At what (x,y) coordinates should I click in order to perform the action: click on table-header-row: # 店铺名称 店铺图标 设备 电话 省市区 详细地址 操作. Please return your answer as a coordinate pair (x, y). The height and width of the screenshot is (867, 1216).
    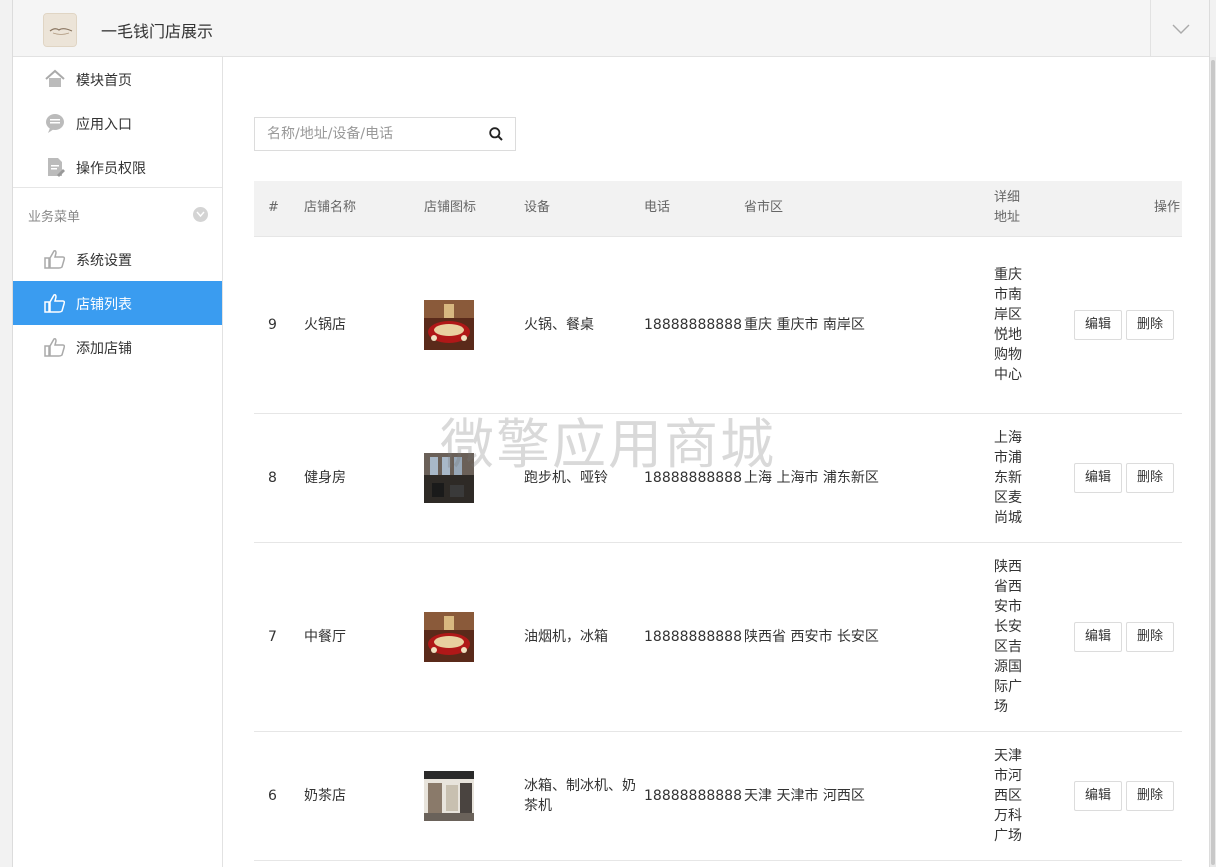
    Looking at the image, I should click on (718, 209).